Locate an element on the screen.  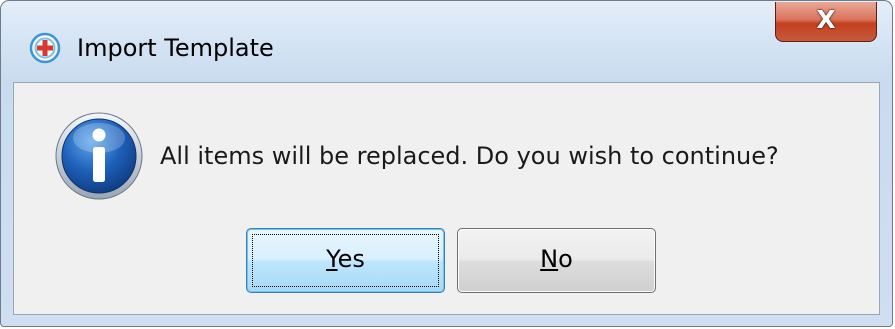
yes-mnemonic: Y is located at coordinates (332, 259).